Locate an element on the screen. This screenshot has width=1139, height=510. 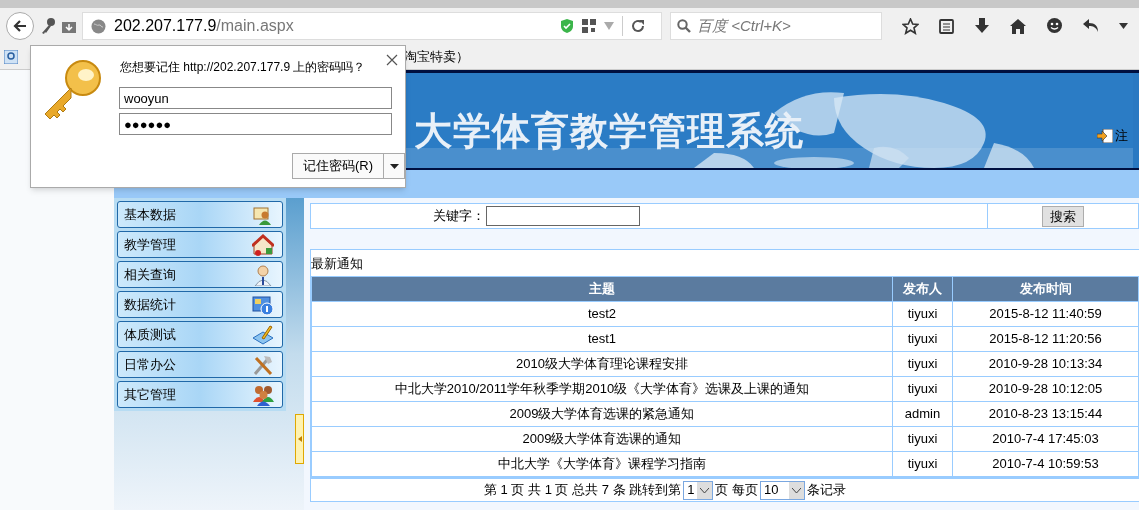
keyword-label: 关键字： is located at coordinates (458, 216).